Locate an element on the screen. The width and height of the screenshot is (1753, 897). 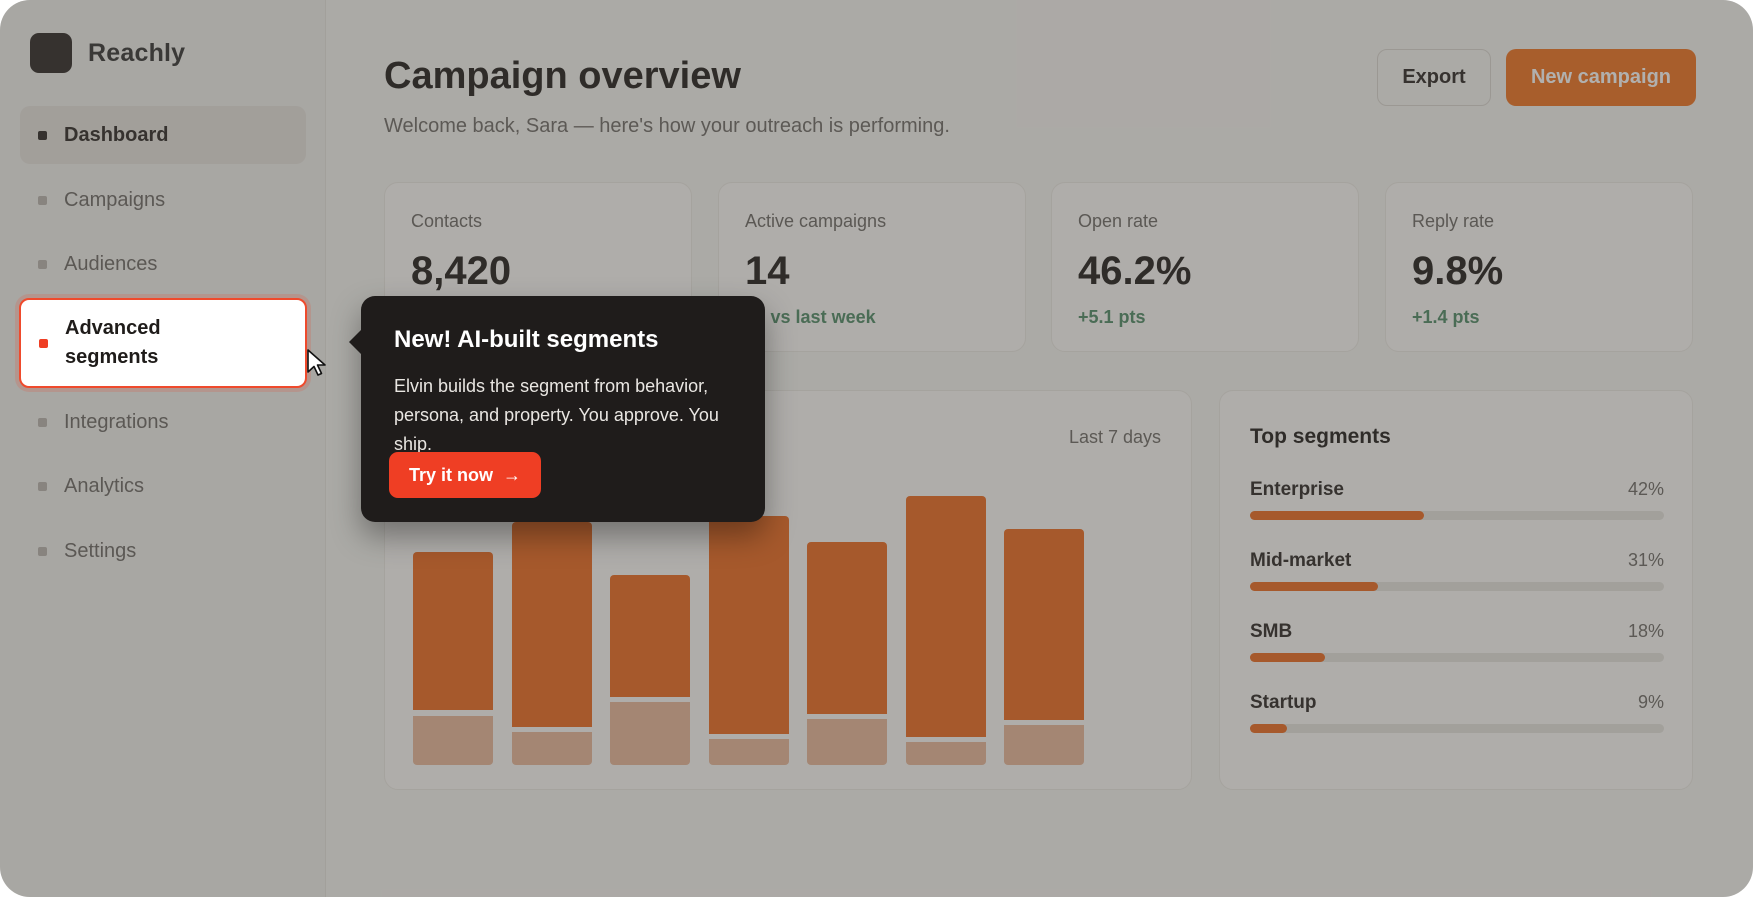
mouse-cursor-icon is located at coordinates (316, 362).